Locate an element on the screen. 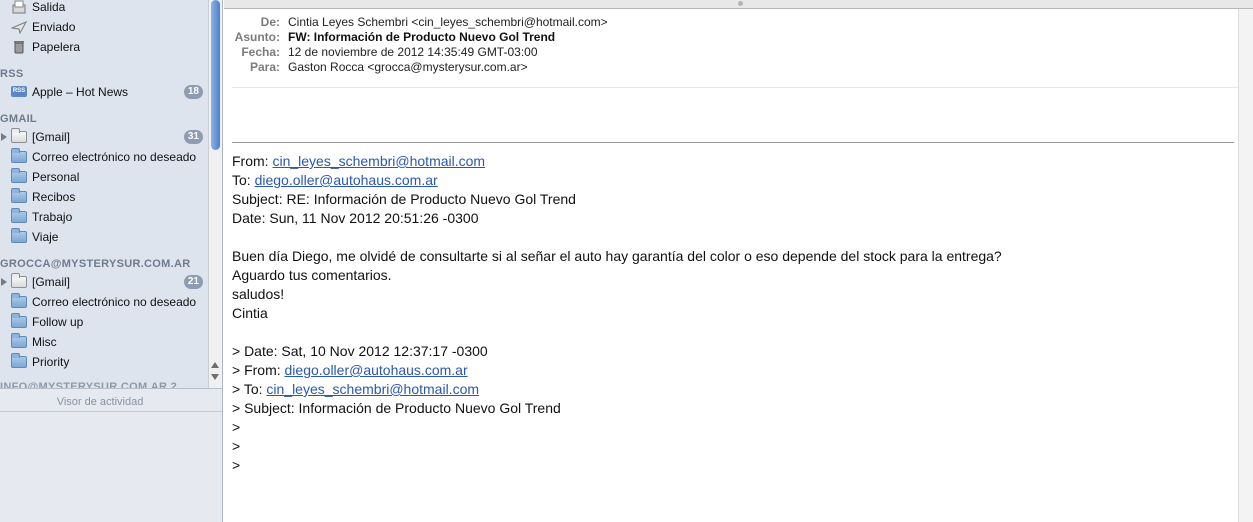  body-paragraph-line: saludos! is located at coordinates (258, 294).